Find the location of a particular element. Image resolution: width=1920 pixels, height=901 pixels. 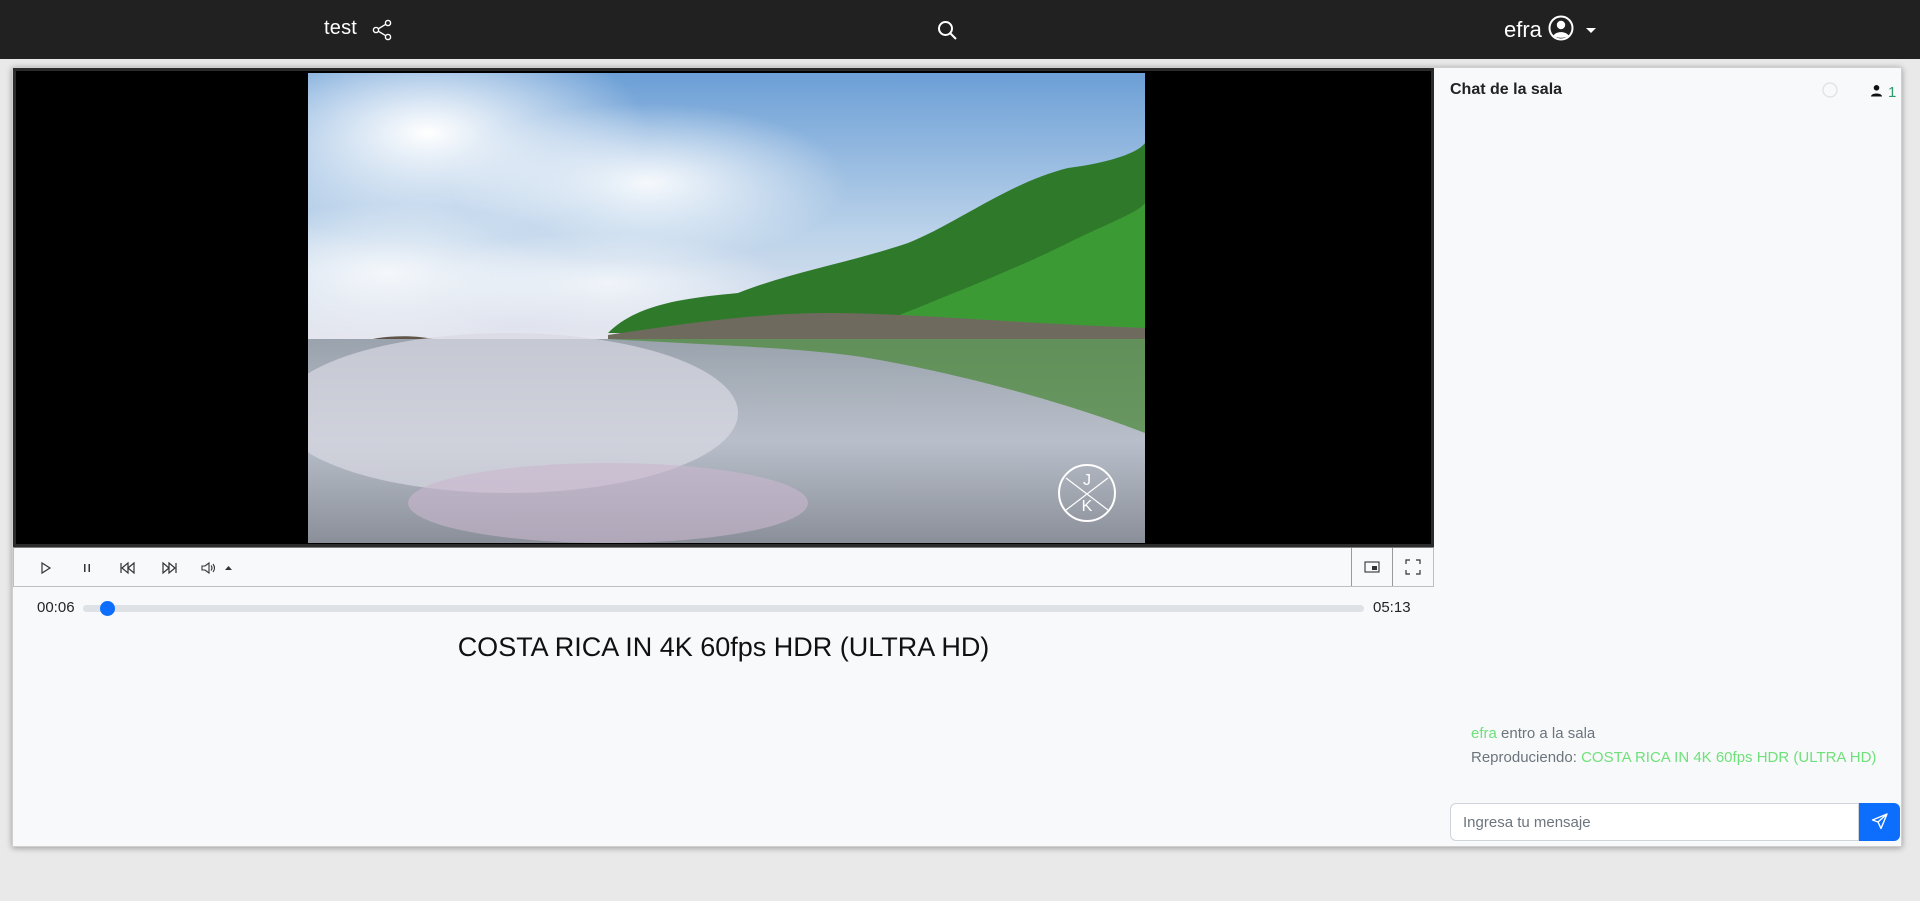

user-menu-dropdown: efra is located at coordinates (1550, 30).